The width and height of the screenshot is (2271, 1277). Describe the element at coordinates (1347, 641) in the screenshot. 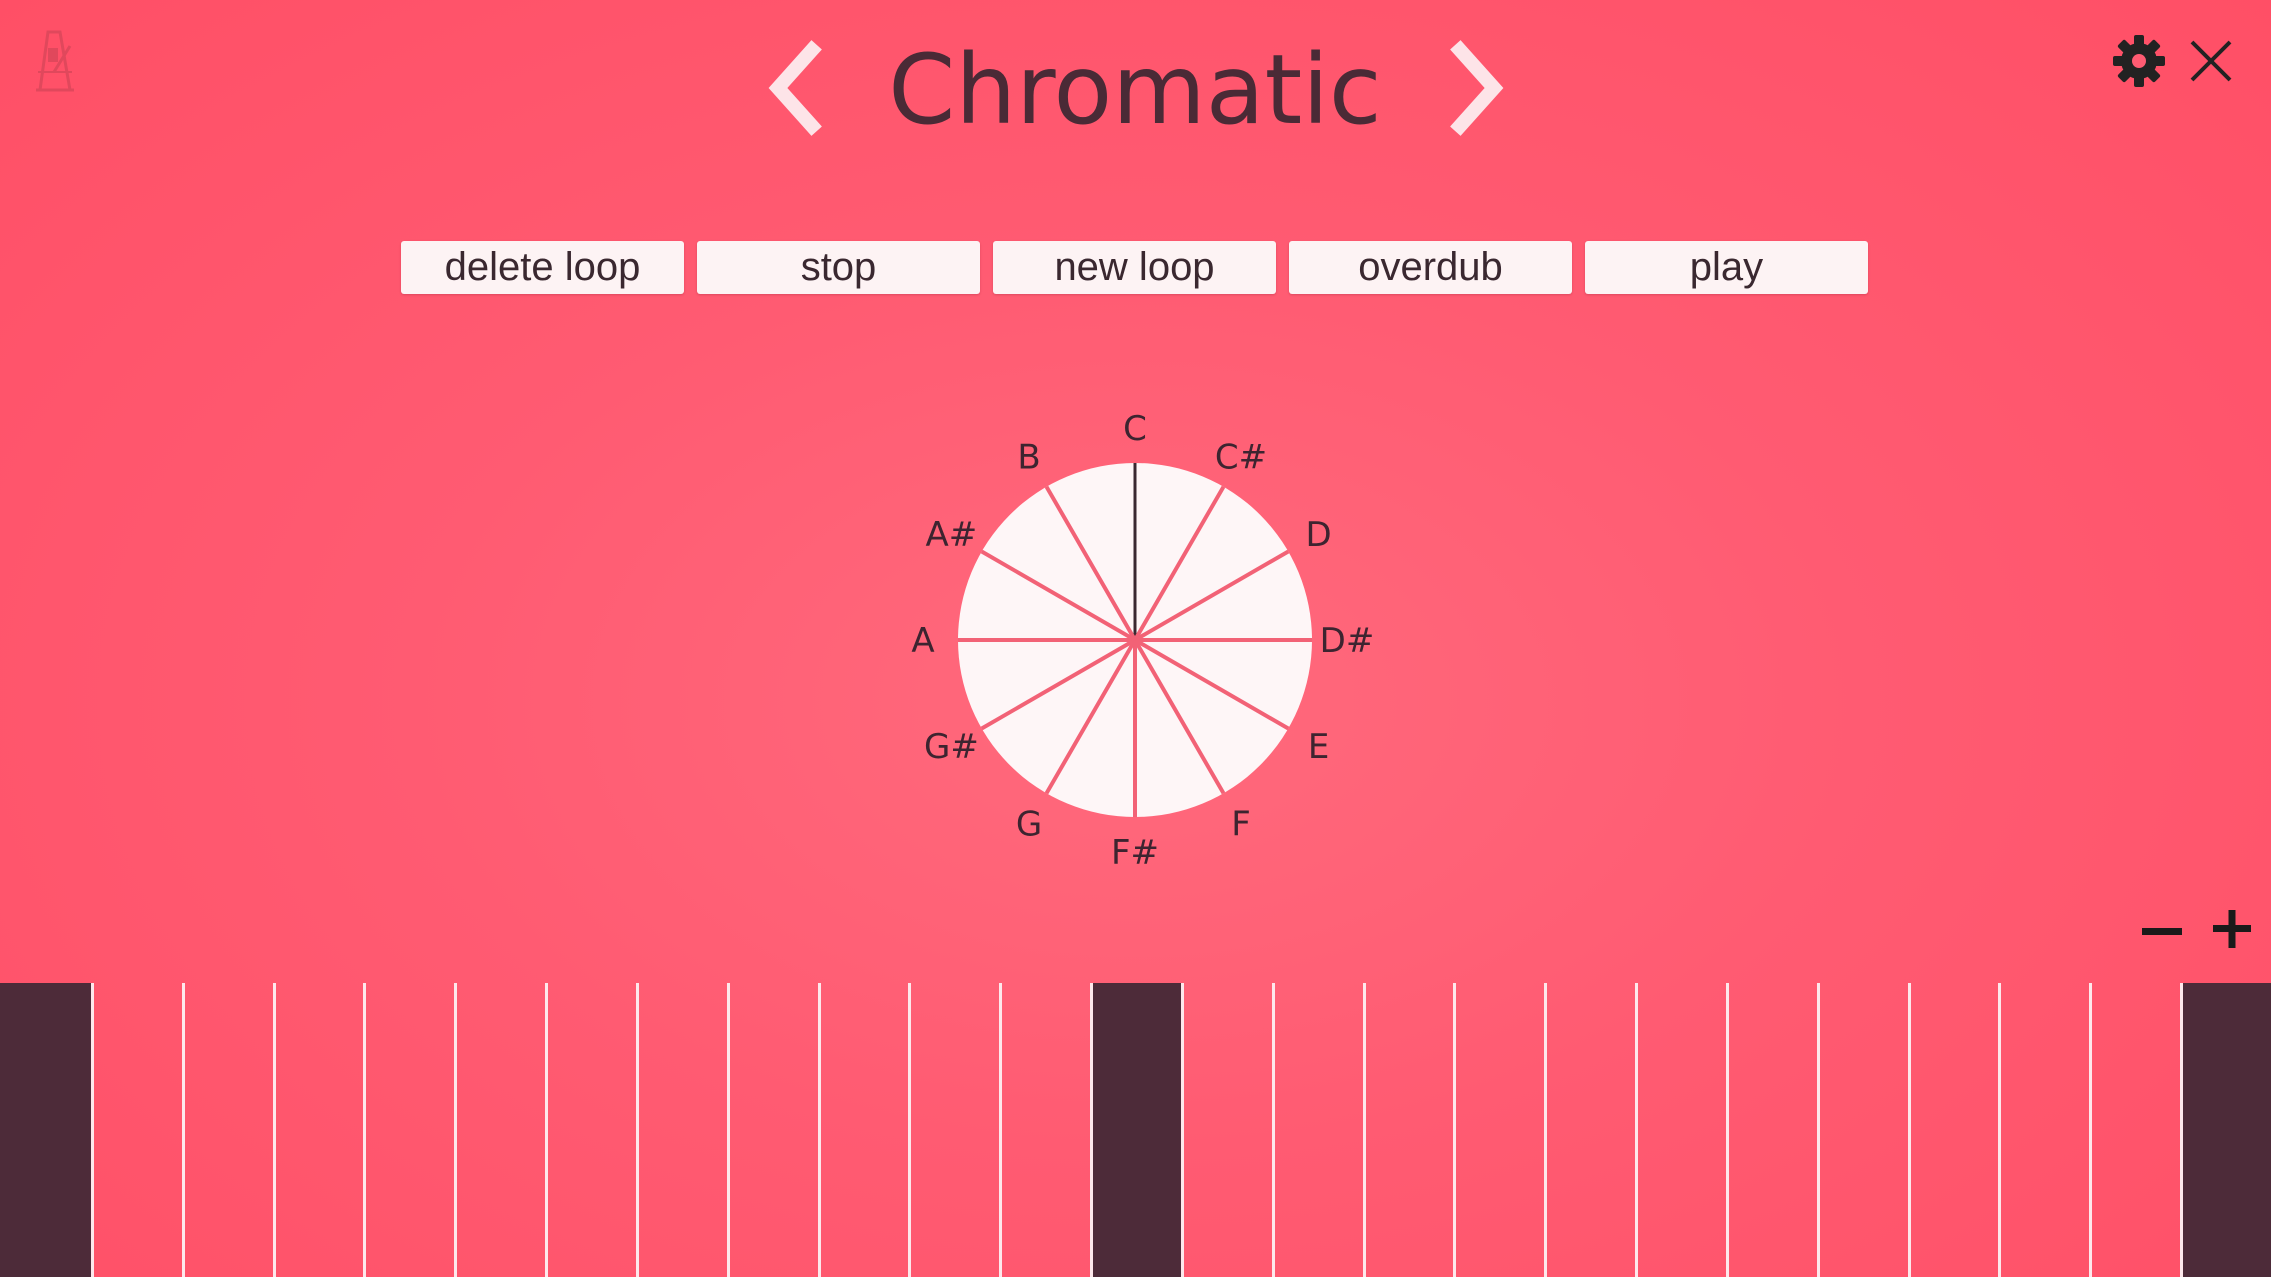

I see `note-label-d-sharp: D#` at that location.